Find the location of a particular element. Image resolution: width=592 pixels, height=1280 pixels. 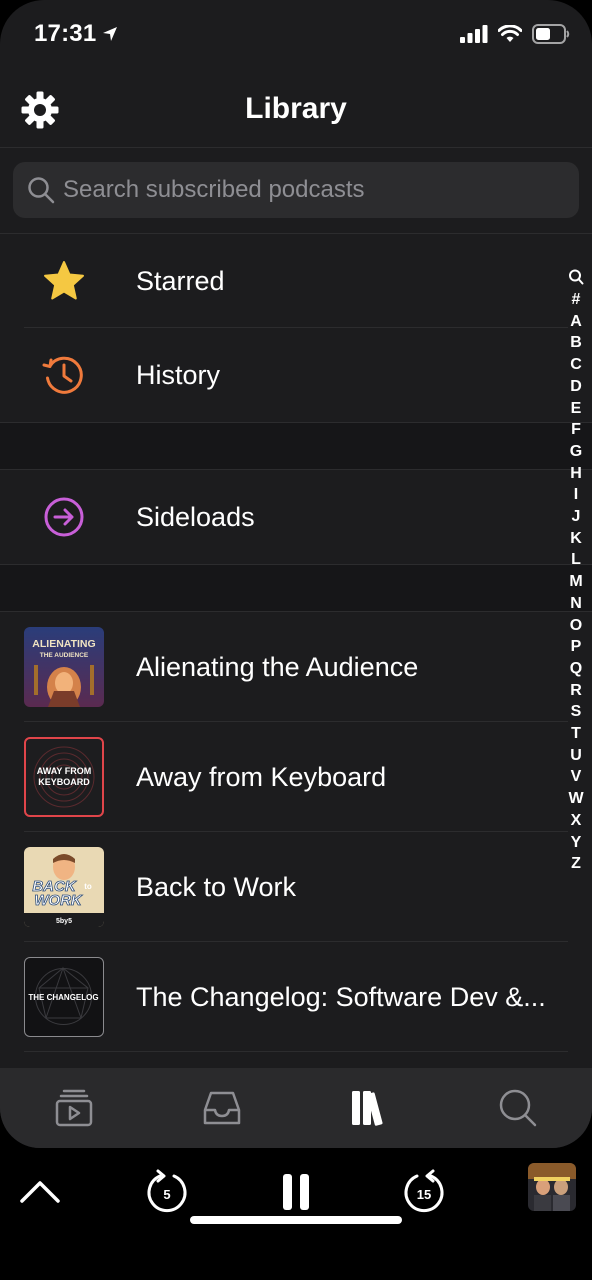

library-icon is located at coordinates (367, 1108).